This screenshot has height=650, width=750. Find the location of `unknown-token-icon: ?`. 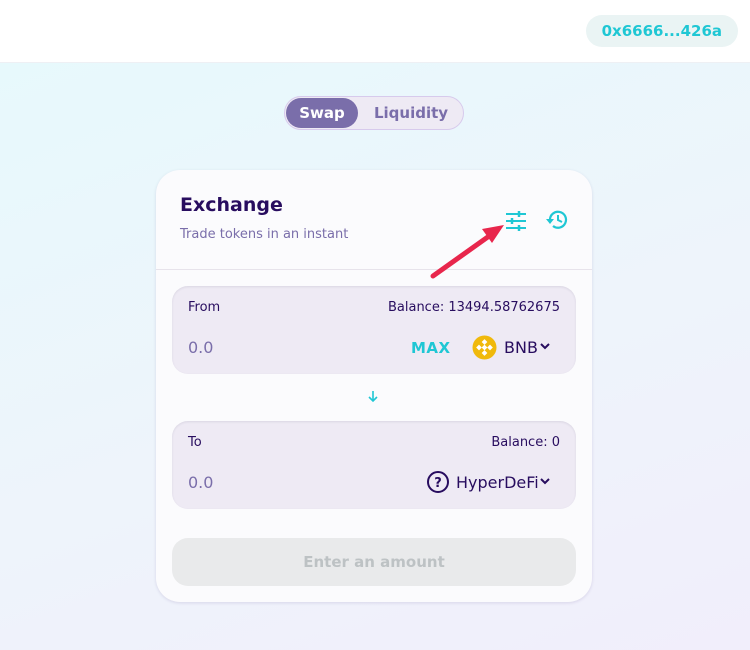

unknown-token-icon: ? is located at coordinates (438, 484).